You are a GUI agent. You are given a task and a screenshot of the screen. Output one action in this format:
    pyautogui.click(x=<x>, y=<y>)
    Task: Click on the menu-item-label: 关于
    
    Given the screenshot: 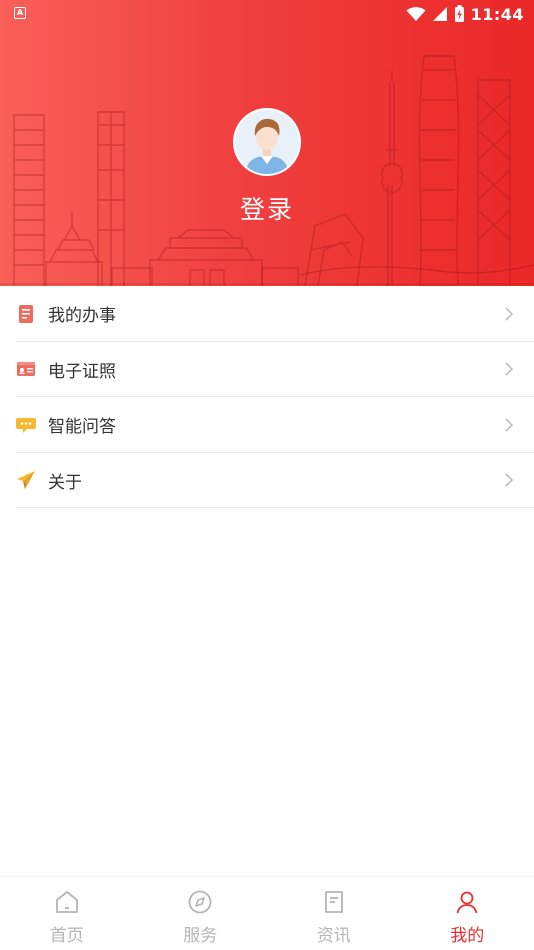 What is the action you would take?
    pyautogui.click(x=65, y=482)
    